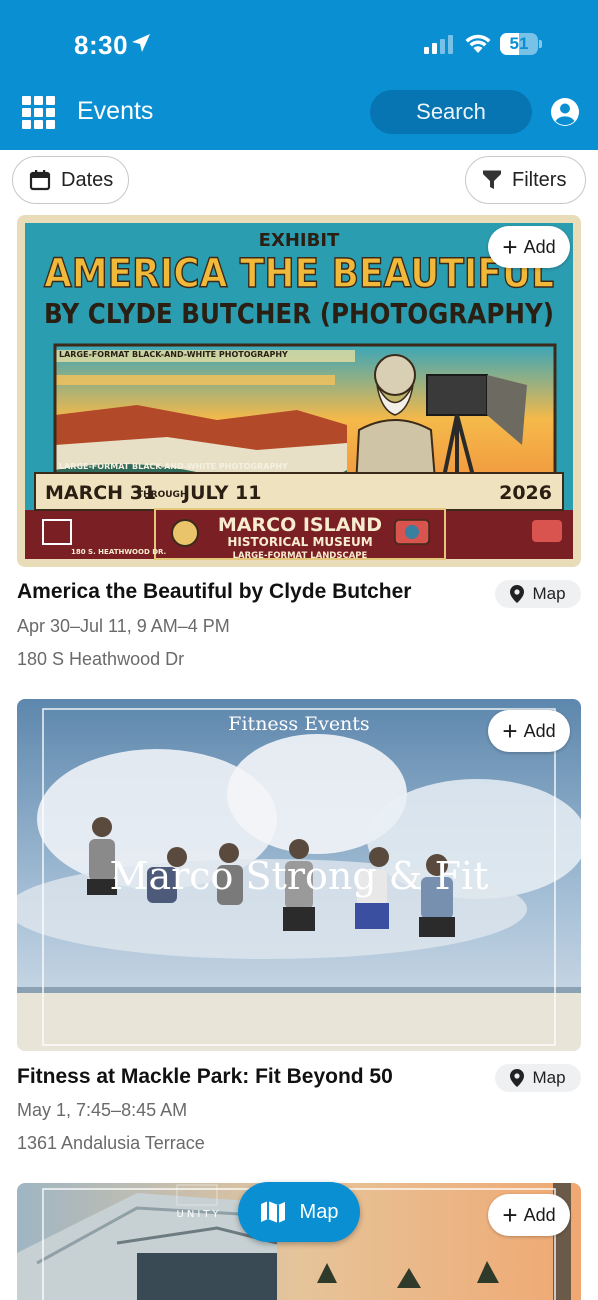 The height and width of the screenshot is (1300, 598). I want to click on event-title: Fitness at Mackle Park: Fit Beyond 50, so click(205, 1077).